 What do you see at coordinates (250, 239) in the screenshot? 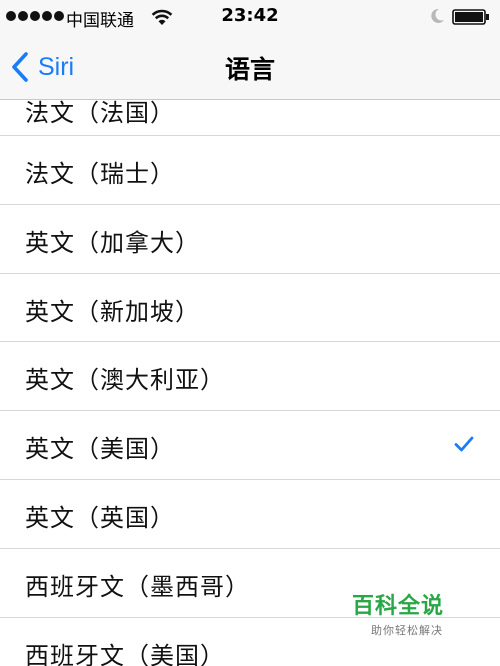
I see `language-option: 英文（加拿大）` at bounding box center [250, 239].